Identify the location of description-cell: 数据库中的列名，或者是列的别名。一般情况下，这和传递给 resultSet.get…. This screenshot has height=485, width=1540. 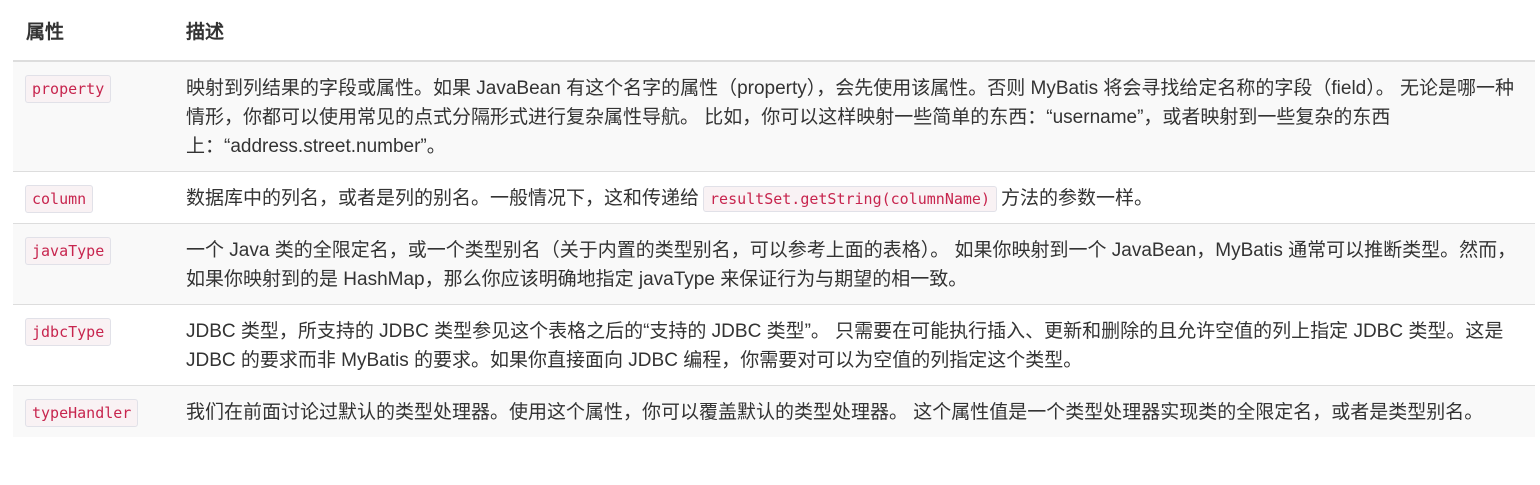
(854, 197).